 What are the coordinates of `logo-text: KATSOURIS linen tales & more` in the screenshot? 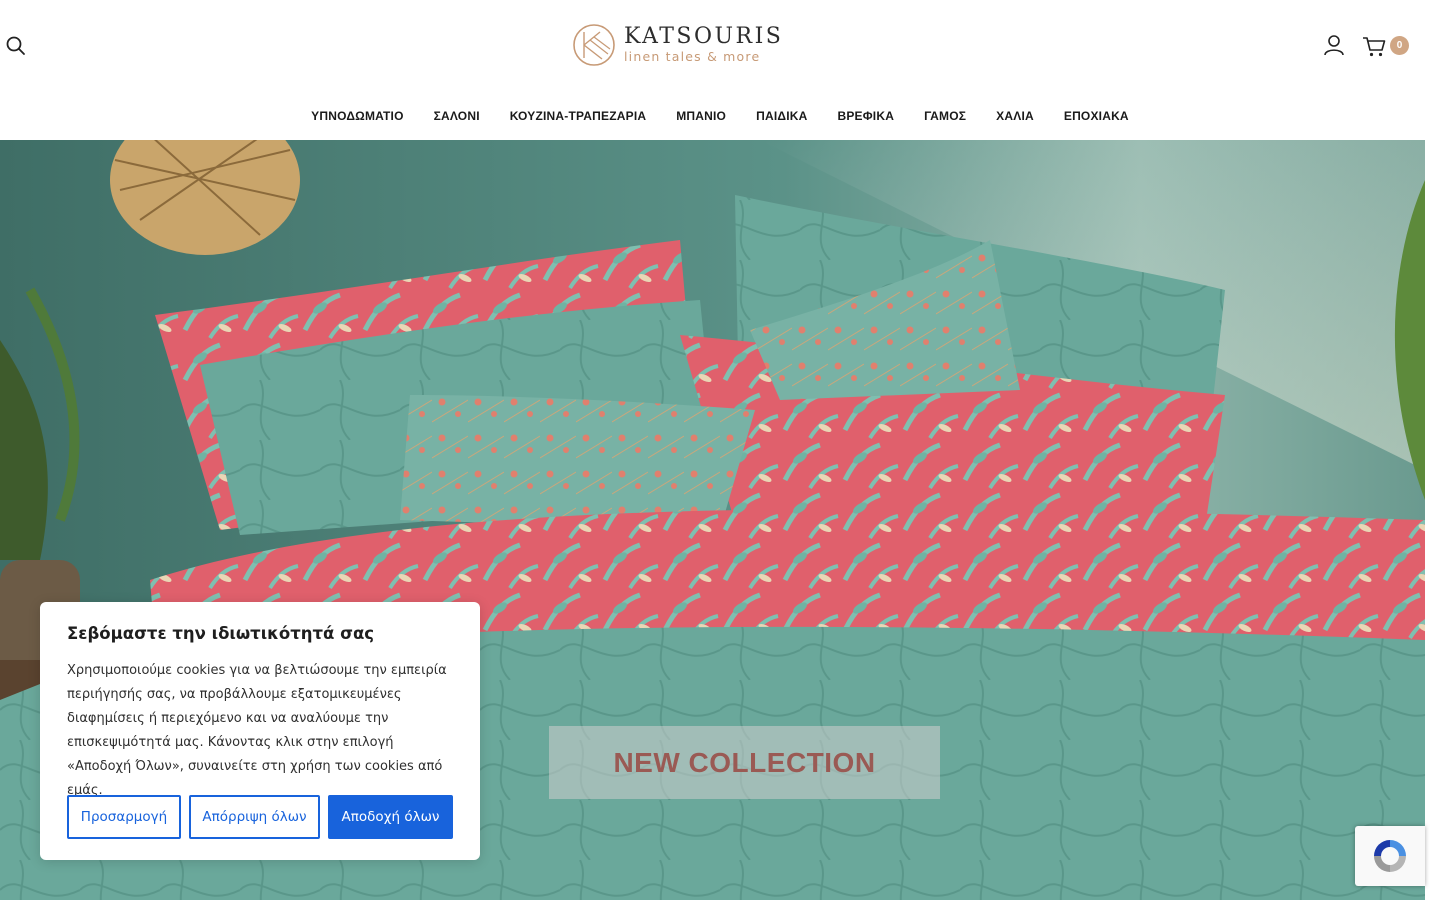 It's located at (703, 45).